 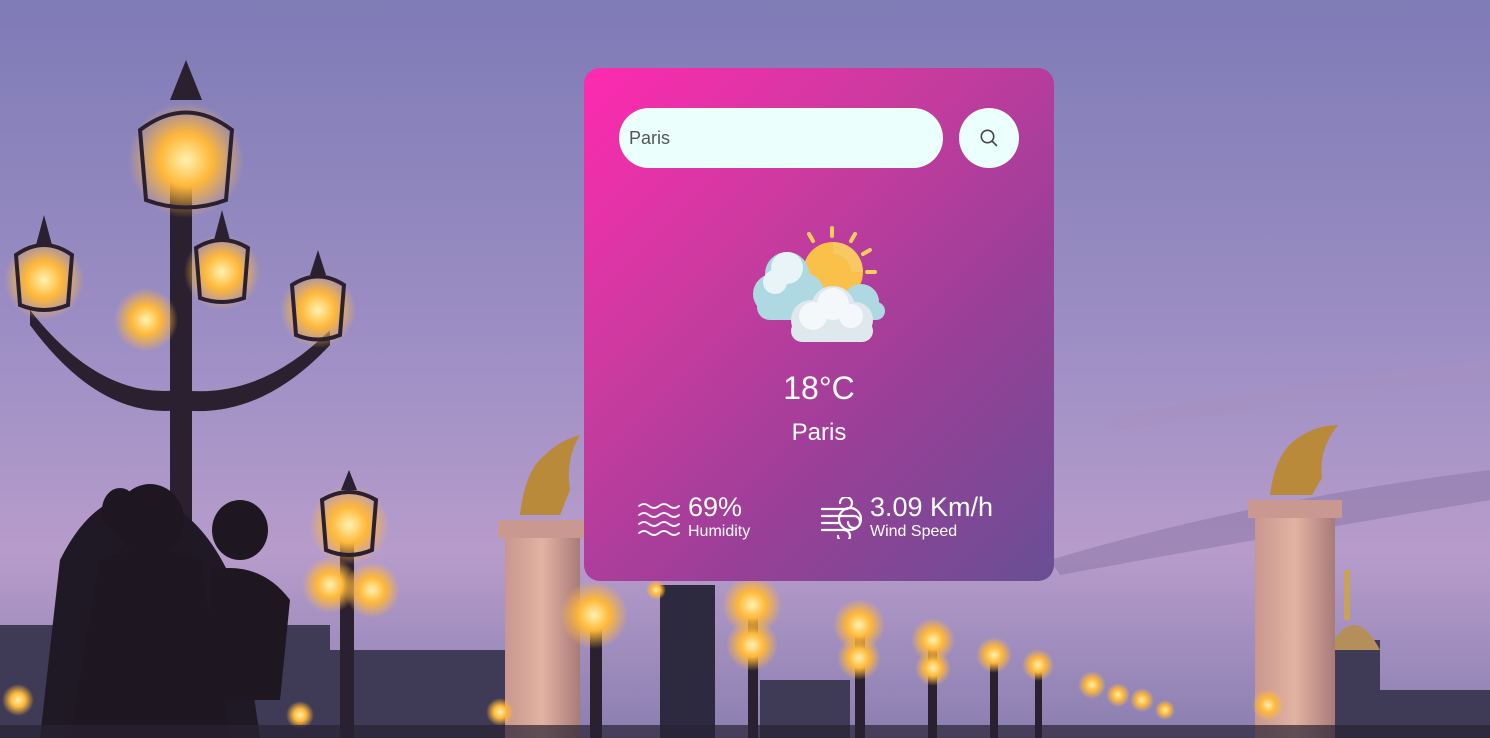 I want to click on wind-icon, so click(x=841, y=518).